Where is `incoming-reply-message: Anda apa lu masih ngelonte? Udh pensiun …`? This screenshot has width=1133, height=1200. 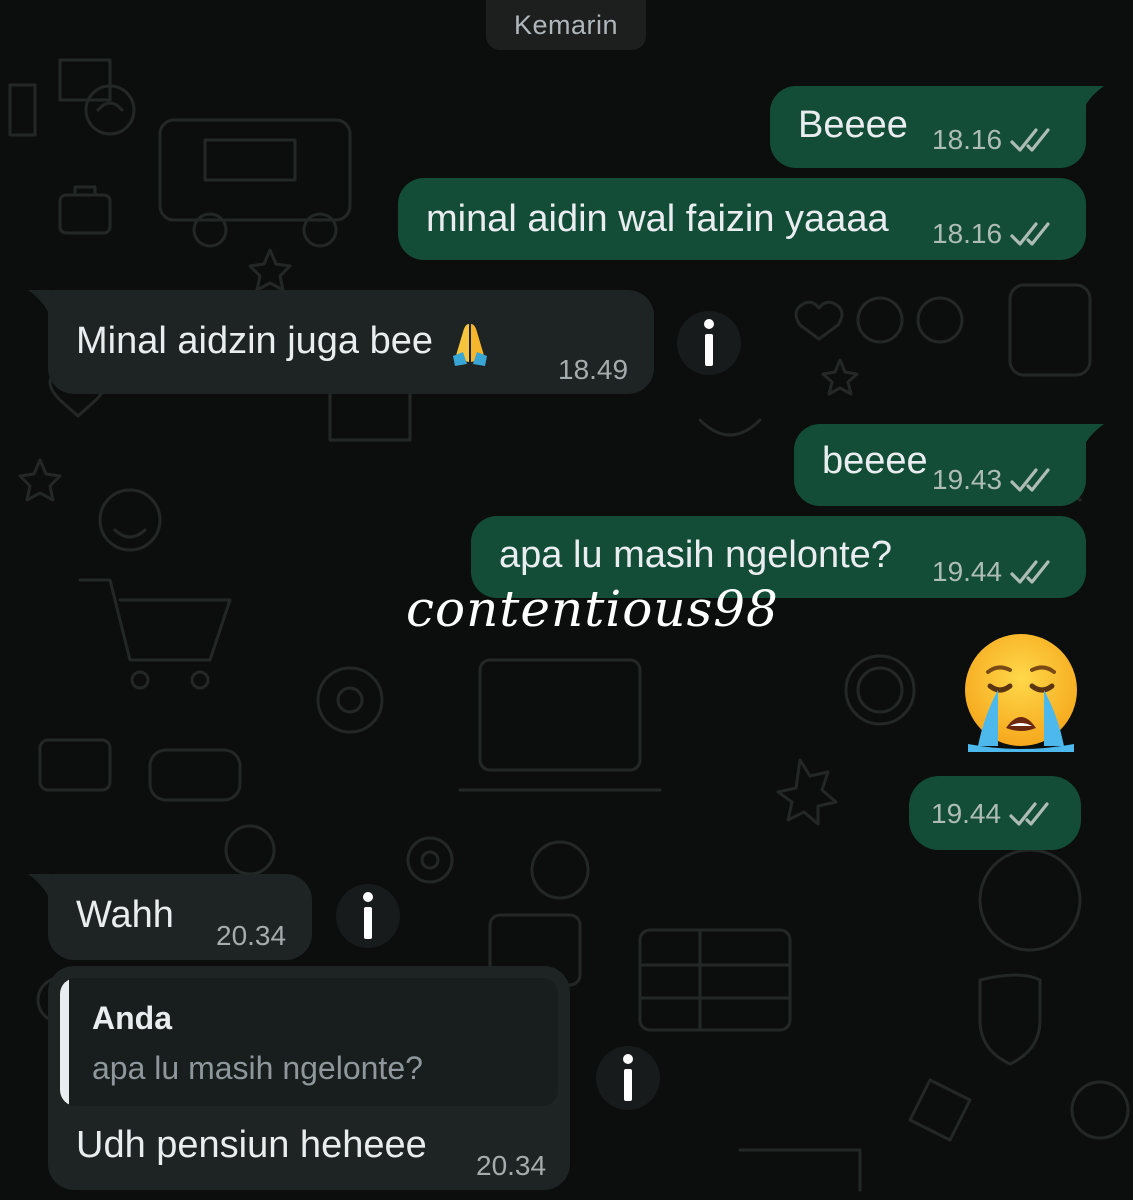
incoming-reply-message: Anda apa lu masih ngelonte? Udh pensiun … is located at coordinates (309, 1078).